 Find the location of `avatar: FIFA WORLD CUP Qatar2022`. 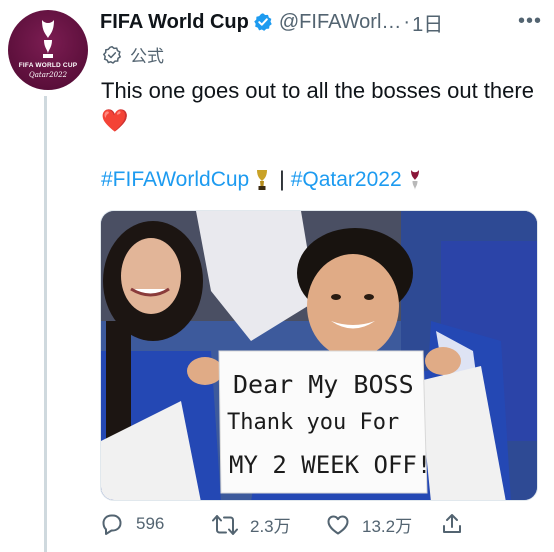

avatar: FIFA WORLD CUP Qatar2022 is located at coordinates (48, 50).